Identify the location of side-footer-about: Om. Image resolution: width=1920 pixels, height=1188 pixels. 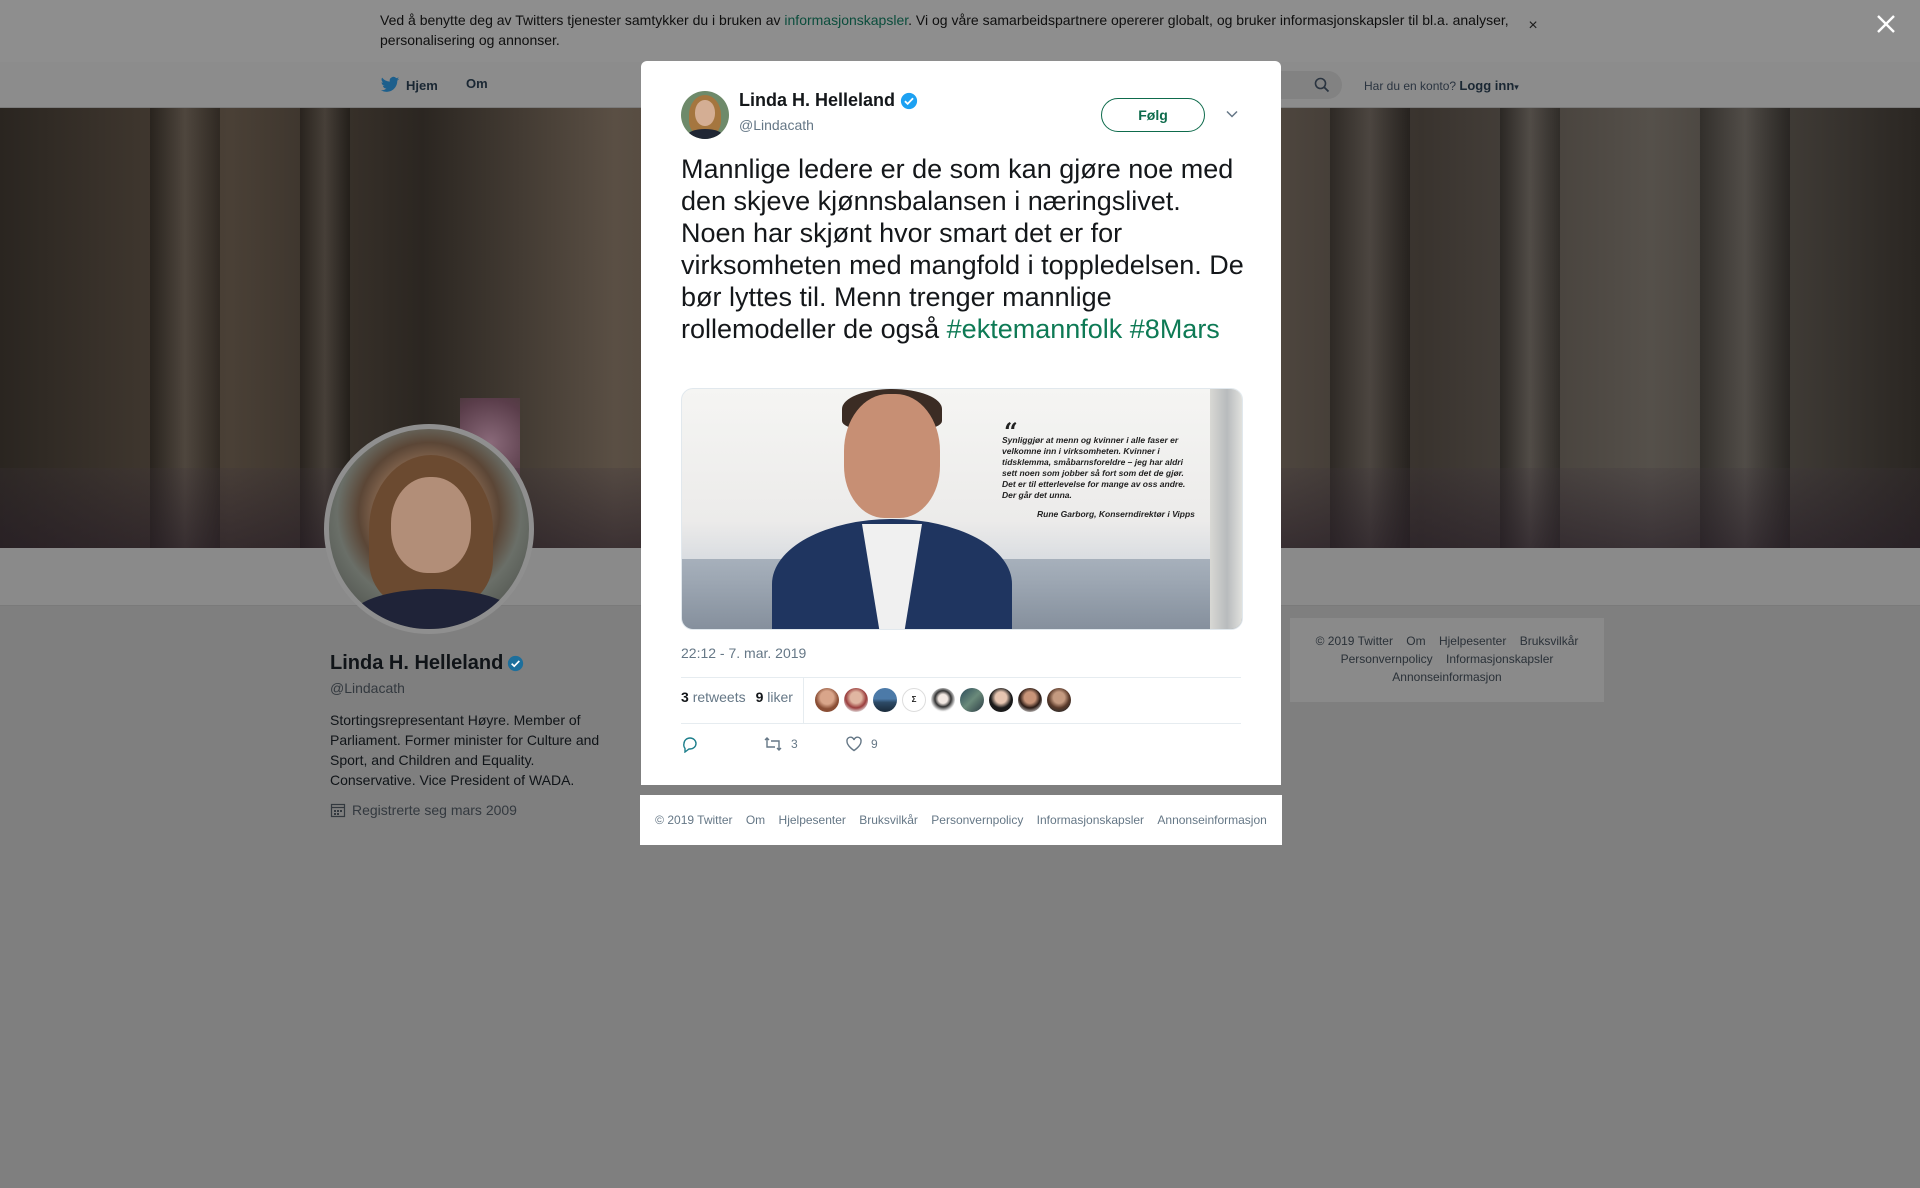
(1415, 641).